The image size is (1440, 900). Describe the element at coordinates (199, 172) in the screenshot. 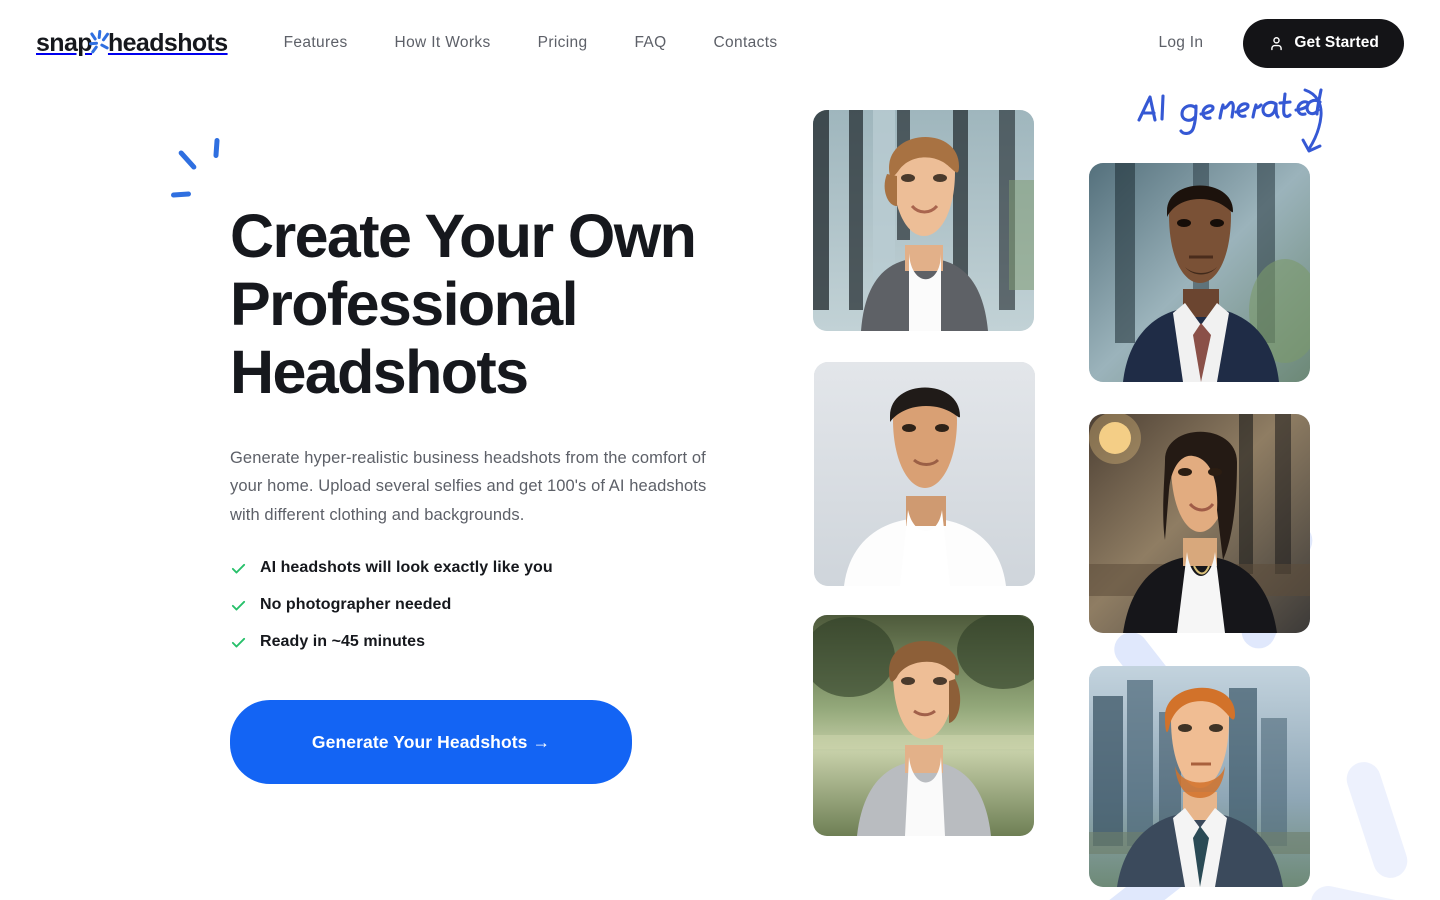

I see `sparkle-rays-icon` at that location.